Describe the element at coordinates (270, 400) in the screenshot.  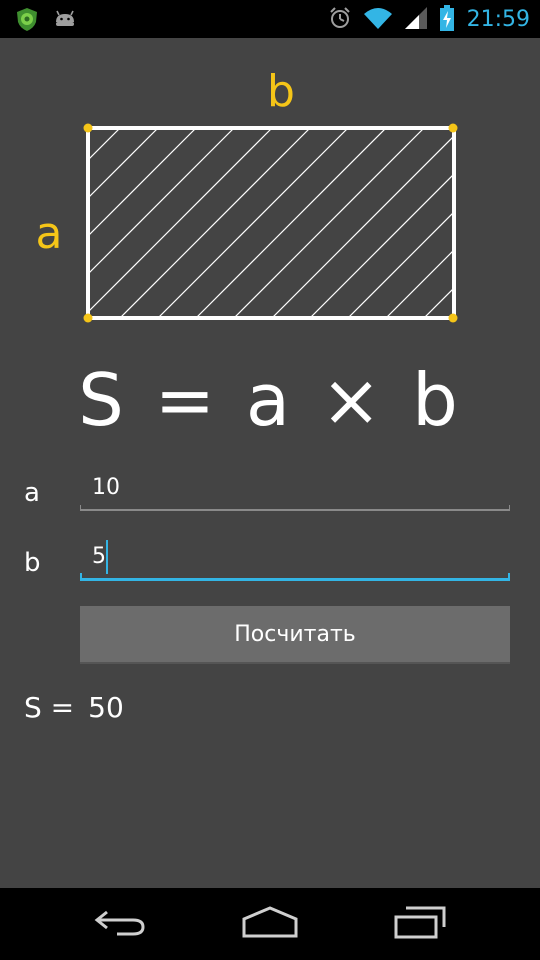
I see `area-formula: S = a × b` at that location.